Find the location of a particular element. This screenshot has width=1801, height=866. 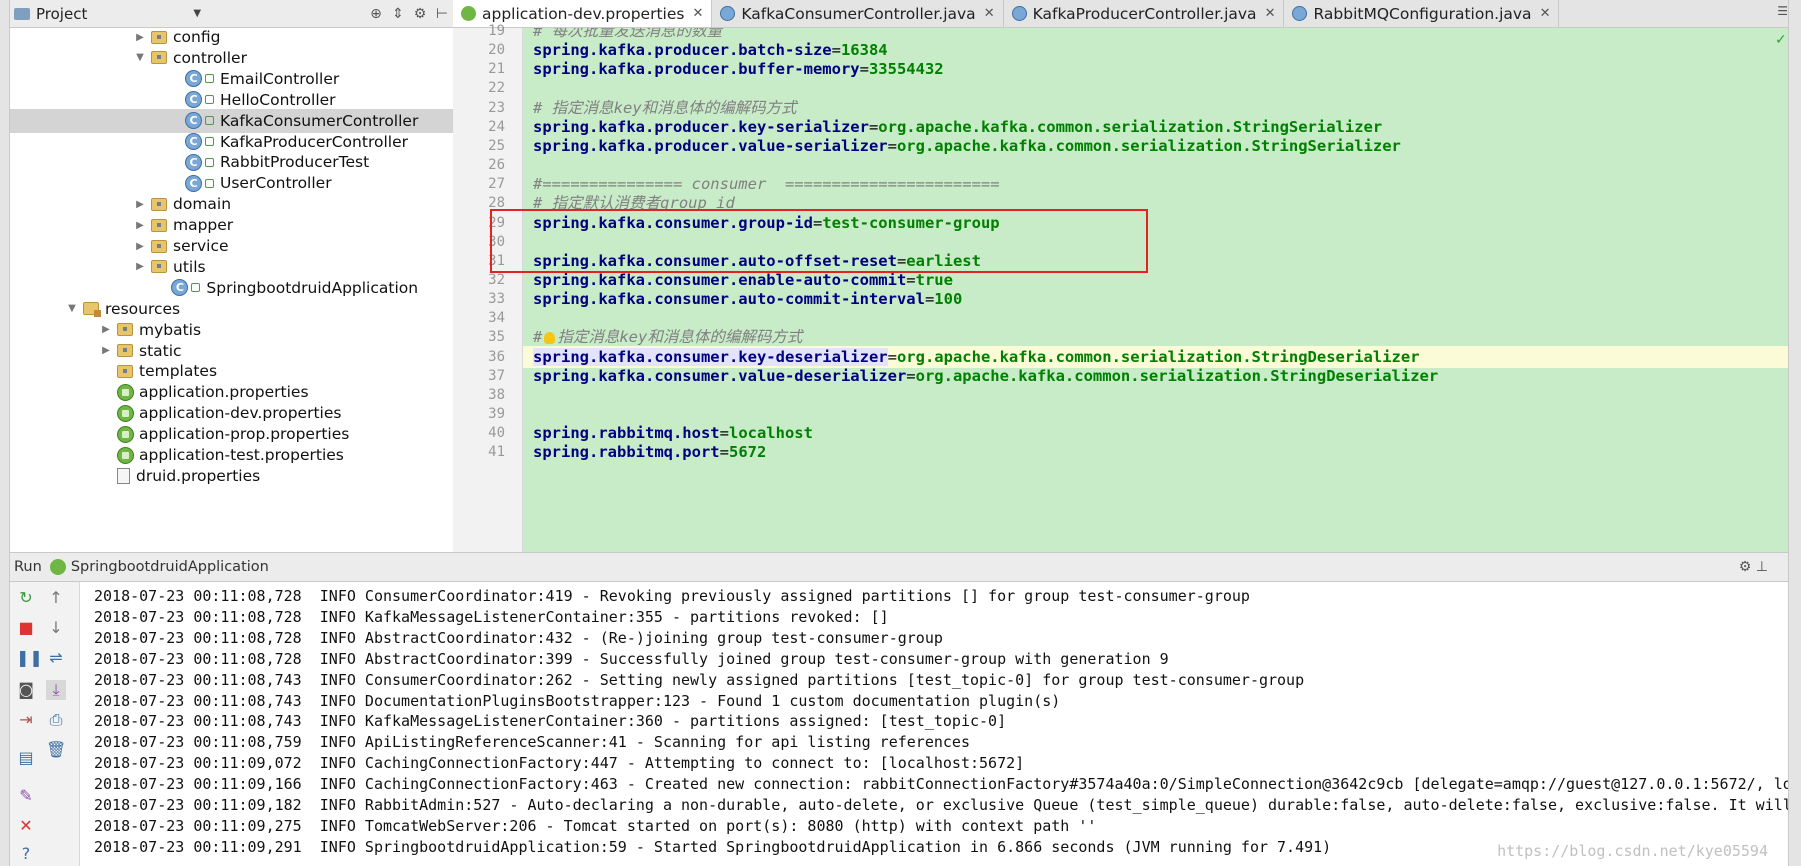

soft-wrap-icon: ⇌ is located at coordinates (56, 658).